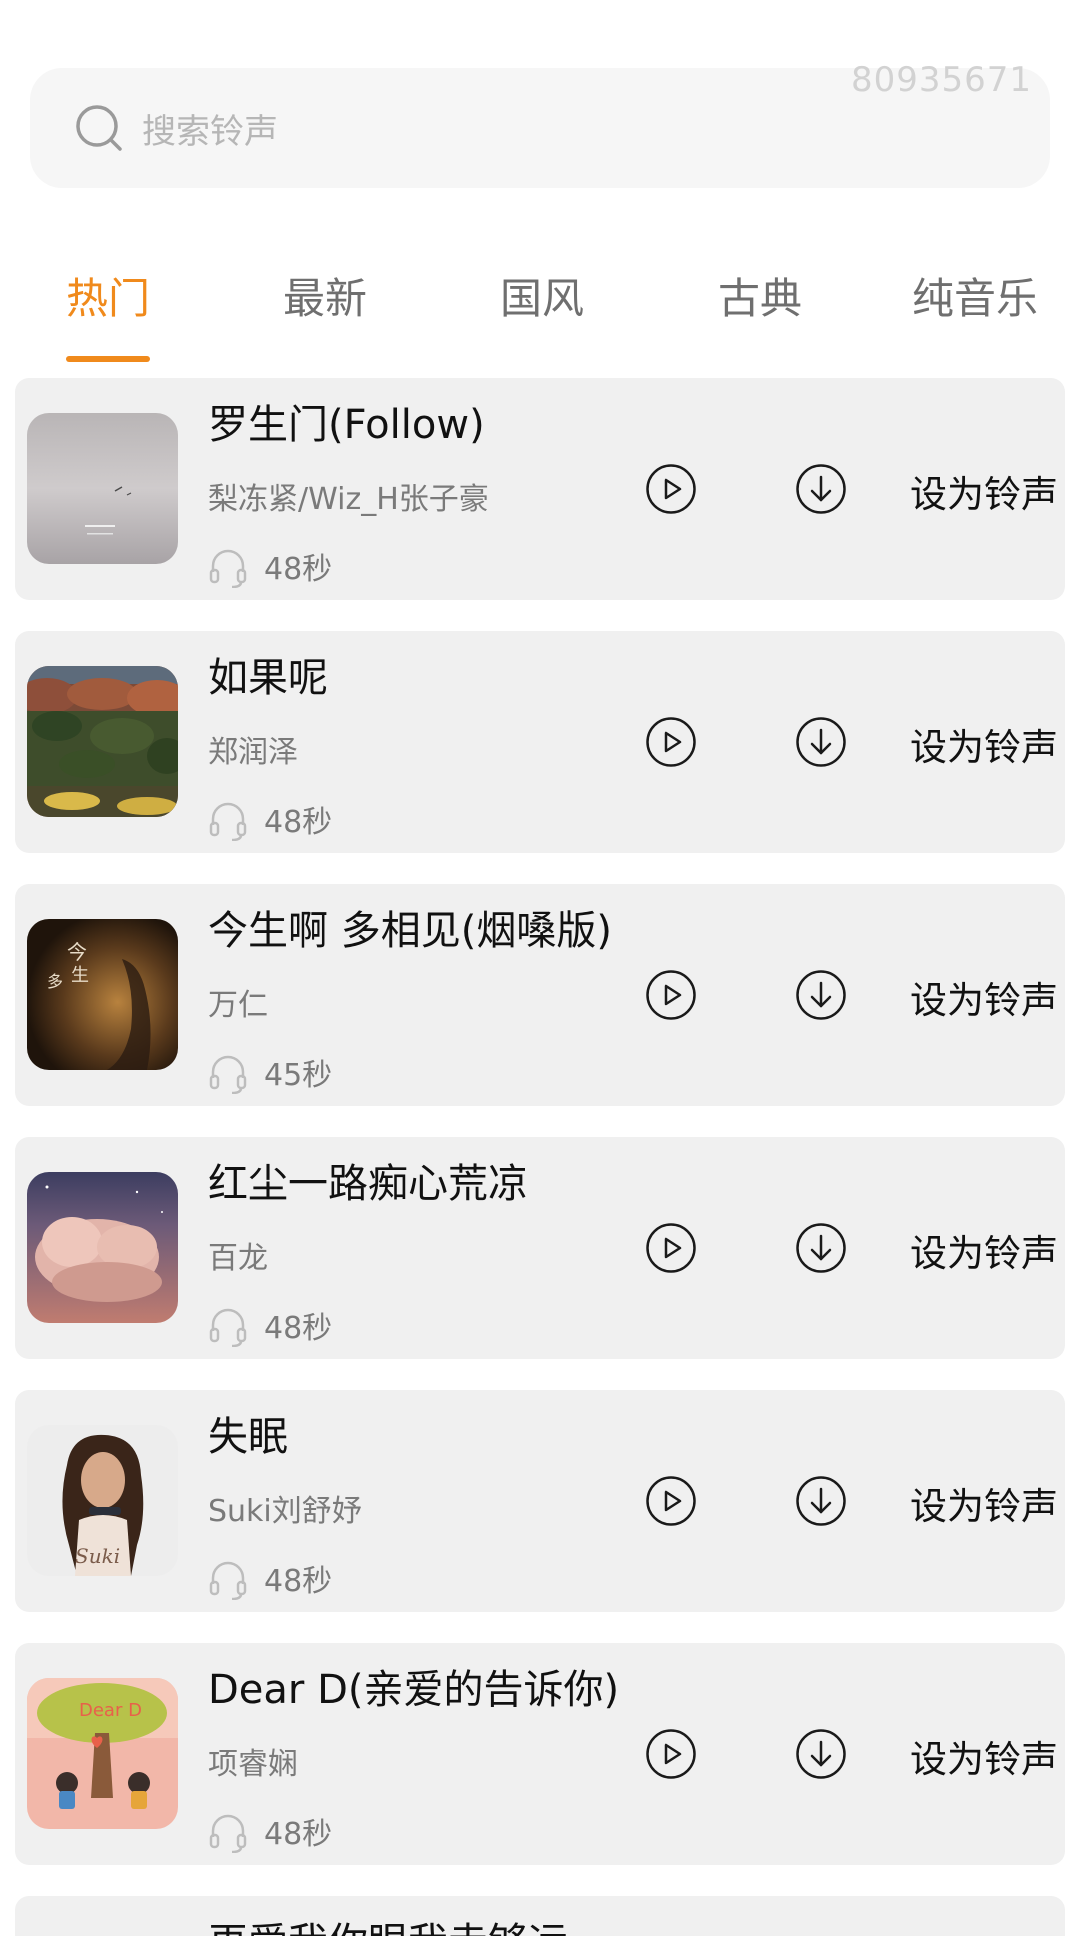  I want to click on watermark-text: 80935671, so click(941, 80).